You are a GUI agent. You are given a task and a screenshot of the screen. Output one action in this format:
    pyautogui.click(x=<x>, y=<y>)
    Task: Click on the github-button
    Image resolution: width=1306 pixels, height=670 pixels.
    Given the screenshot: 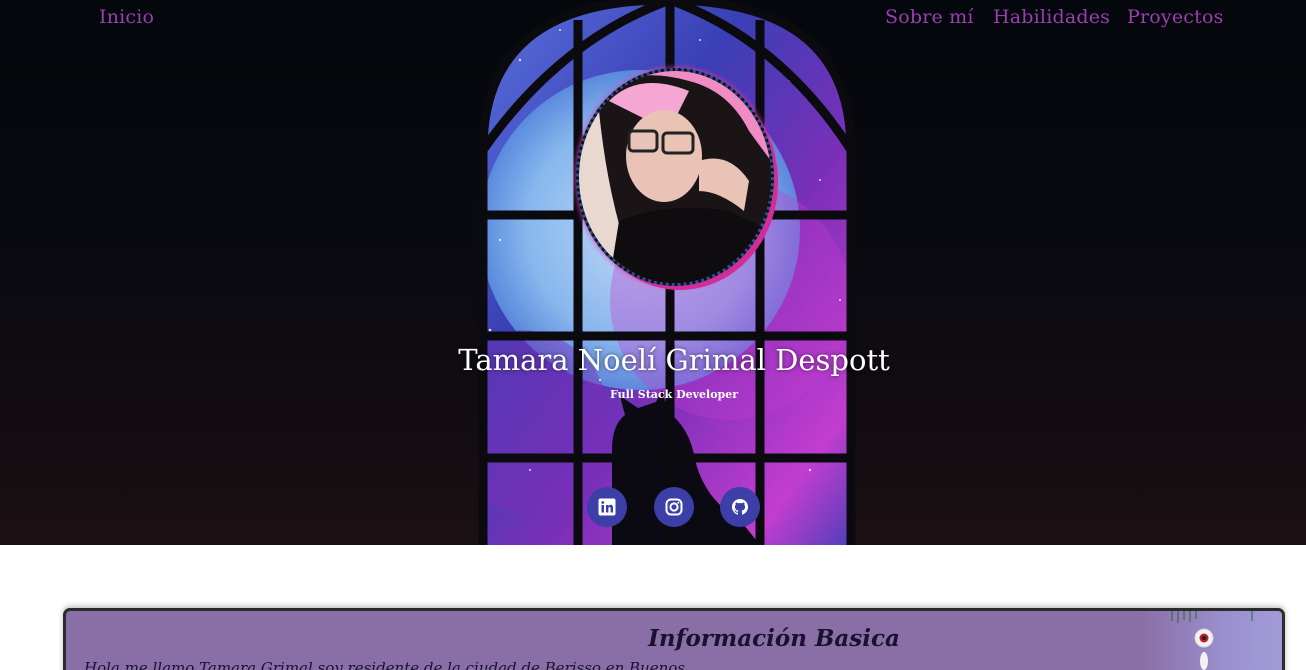 What is the action you would take?
    pyautogui.click(x=740, y=507)
    